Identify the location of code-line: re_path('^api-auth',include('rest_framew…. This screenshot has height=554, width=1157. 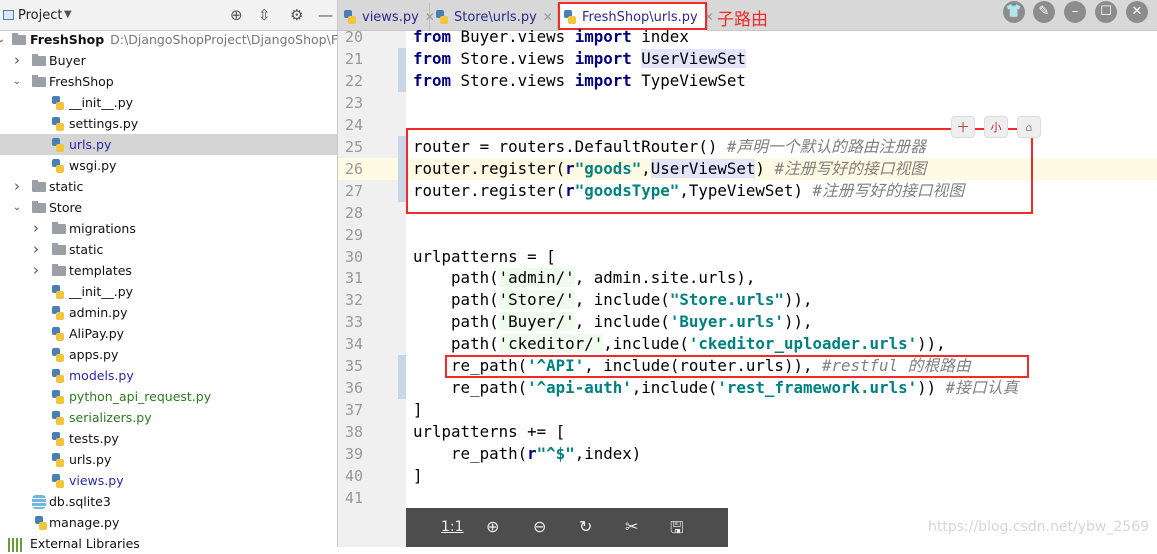
(715, 388).